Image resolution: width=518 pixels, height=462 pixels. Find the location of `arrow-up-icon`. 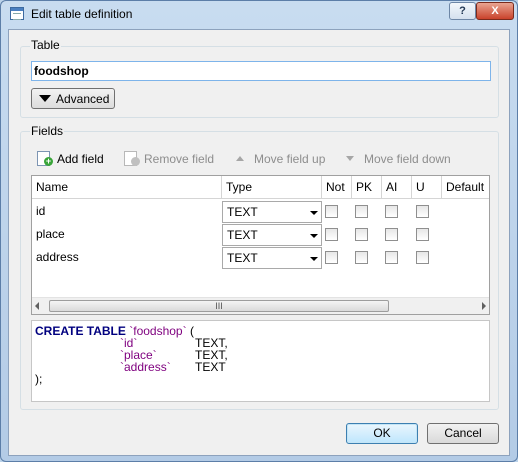

arrow-up-icon is located at coordinates (240, 158).